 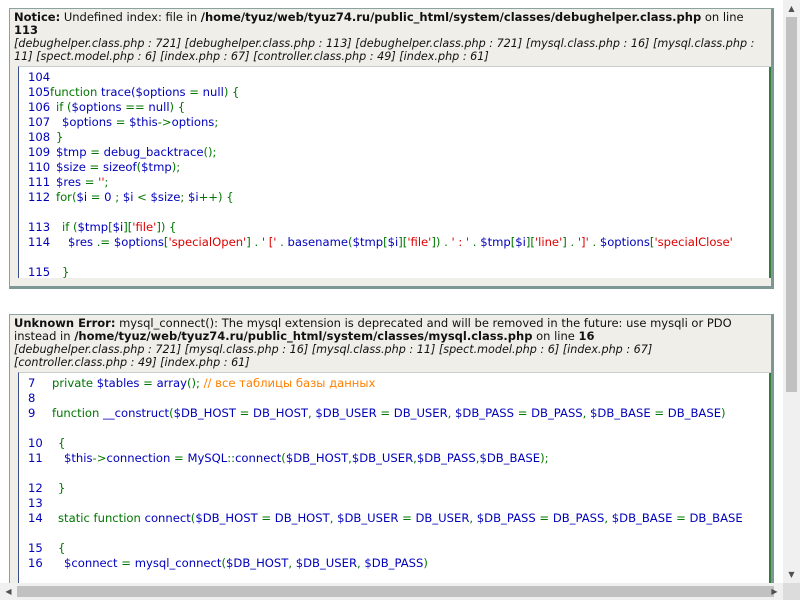 What do you see at coordinates (35, 443) in the screenshot?
I see `line-number: 10` at bounding box center [35, 443].